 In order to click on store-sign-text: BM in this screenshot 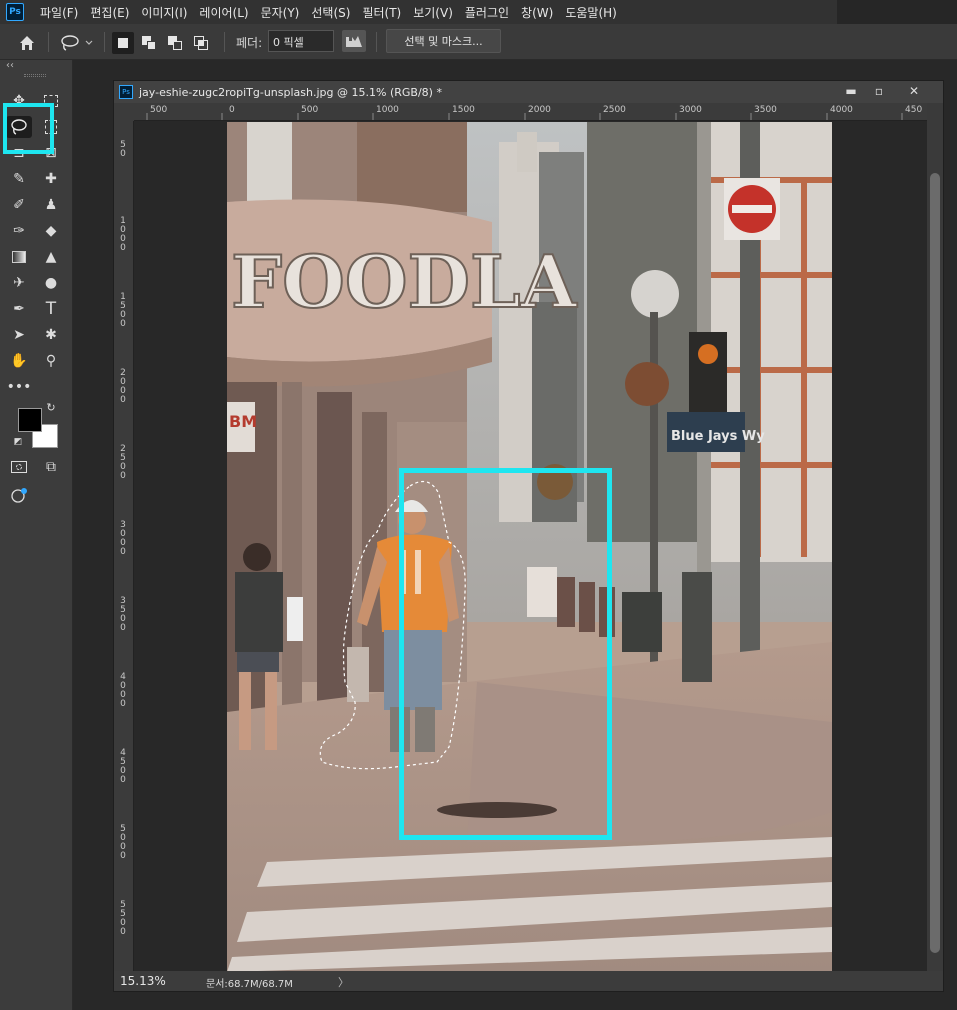, I will do `click(243, 421)`.